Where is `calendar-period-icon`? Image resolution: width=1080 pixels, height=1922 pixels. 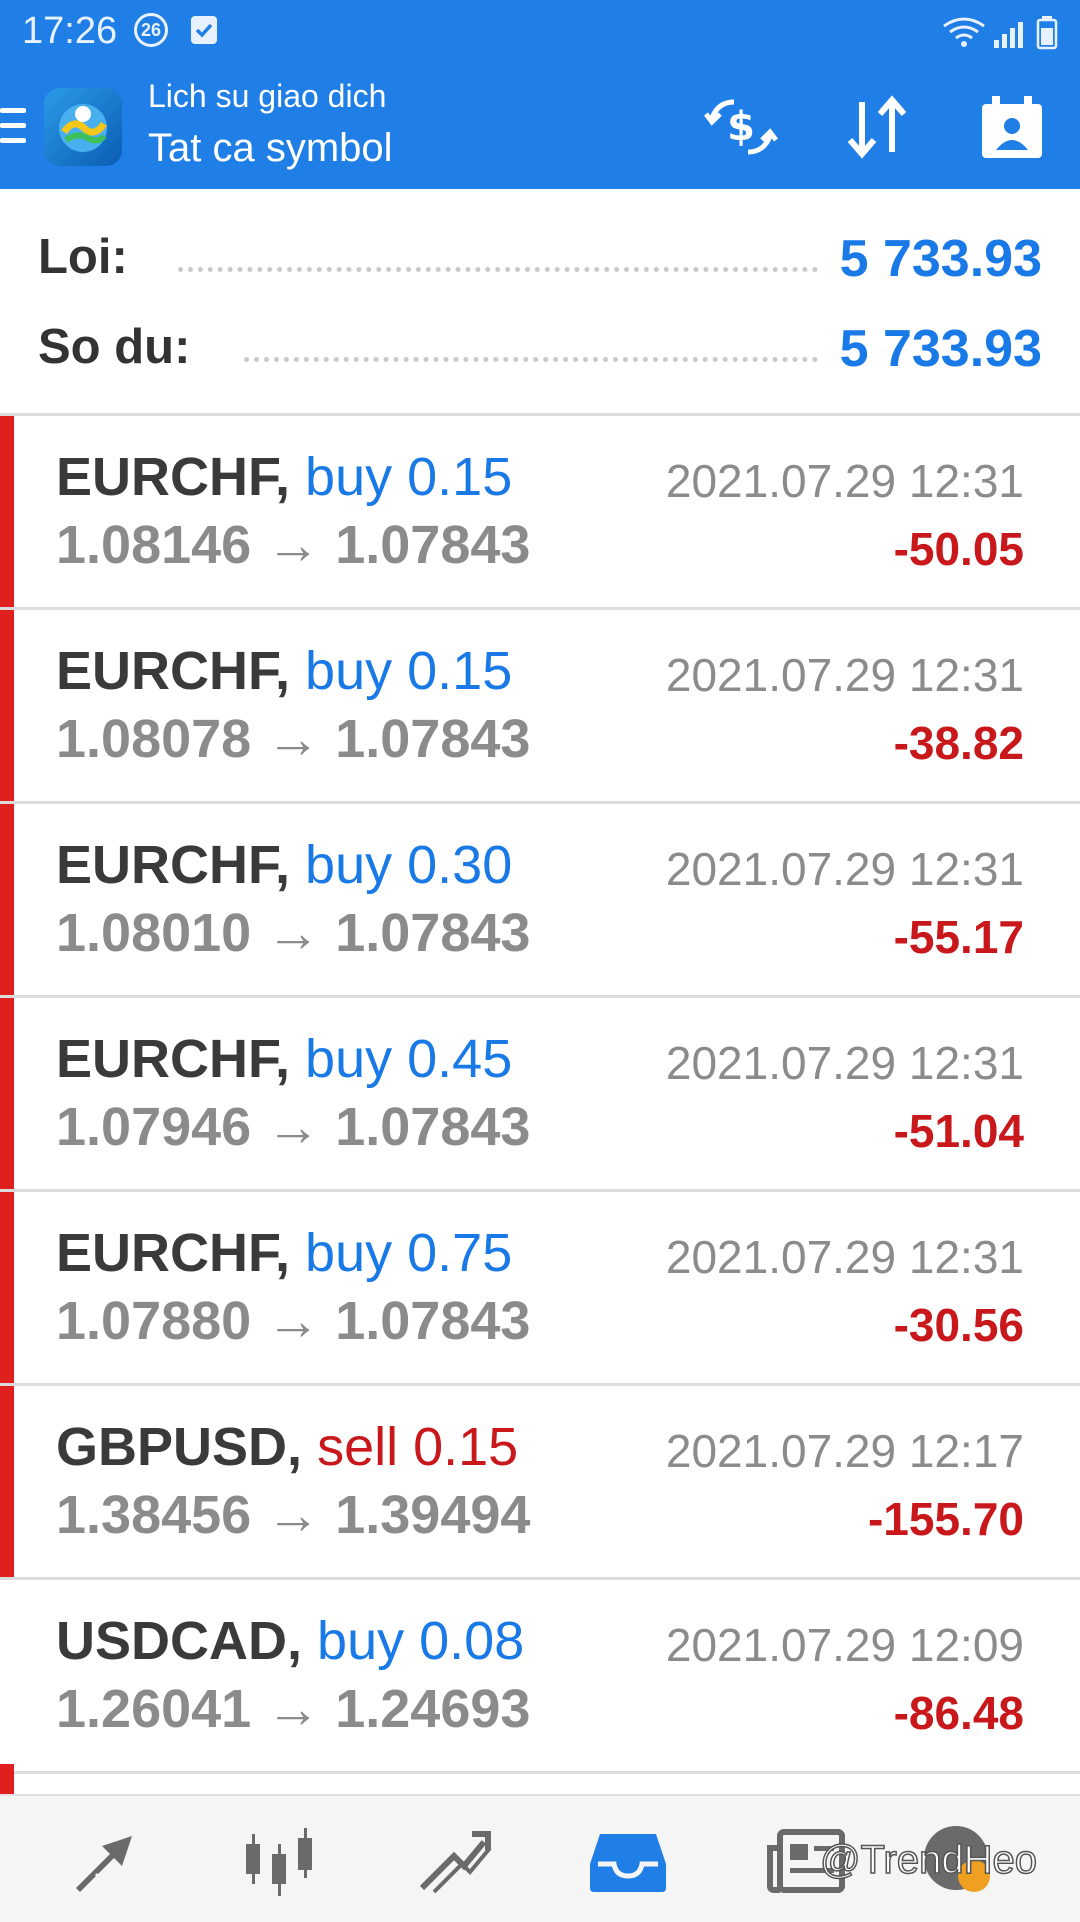 calendar-period-icon is located at coordinates (1013, 127).